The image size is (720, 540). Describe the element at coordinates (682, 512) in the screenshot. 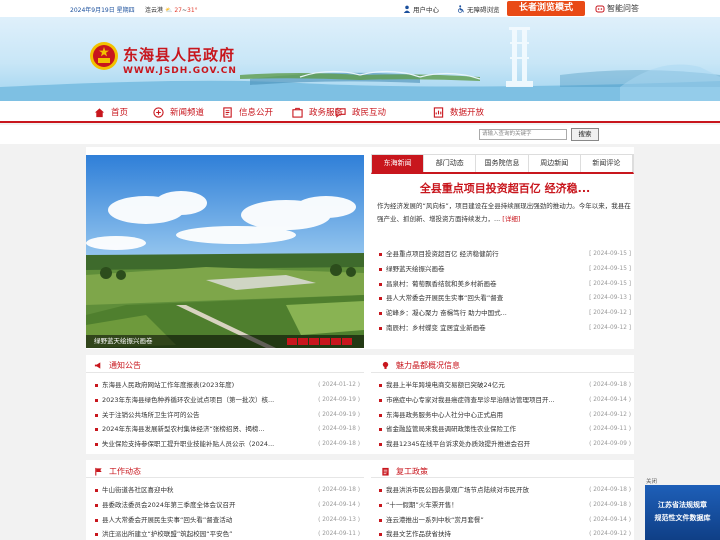

I see `regulations-database-ad: 江苏省法规规章 规范性文件数据库` at that location.